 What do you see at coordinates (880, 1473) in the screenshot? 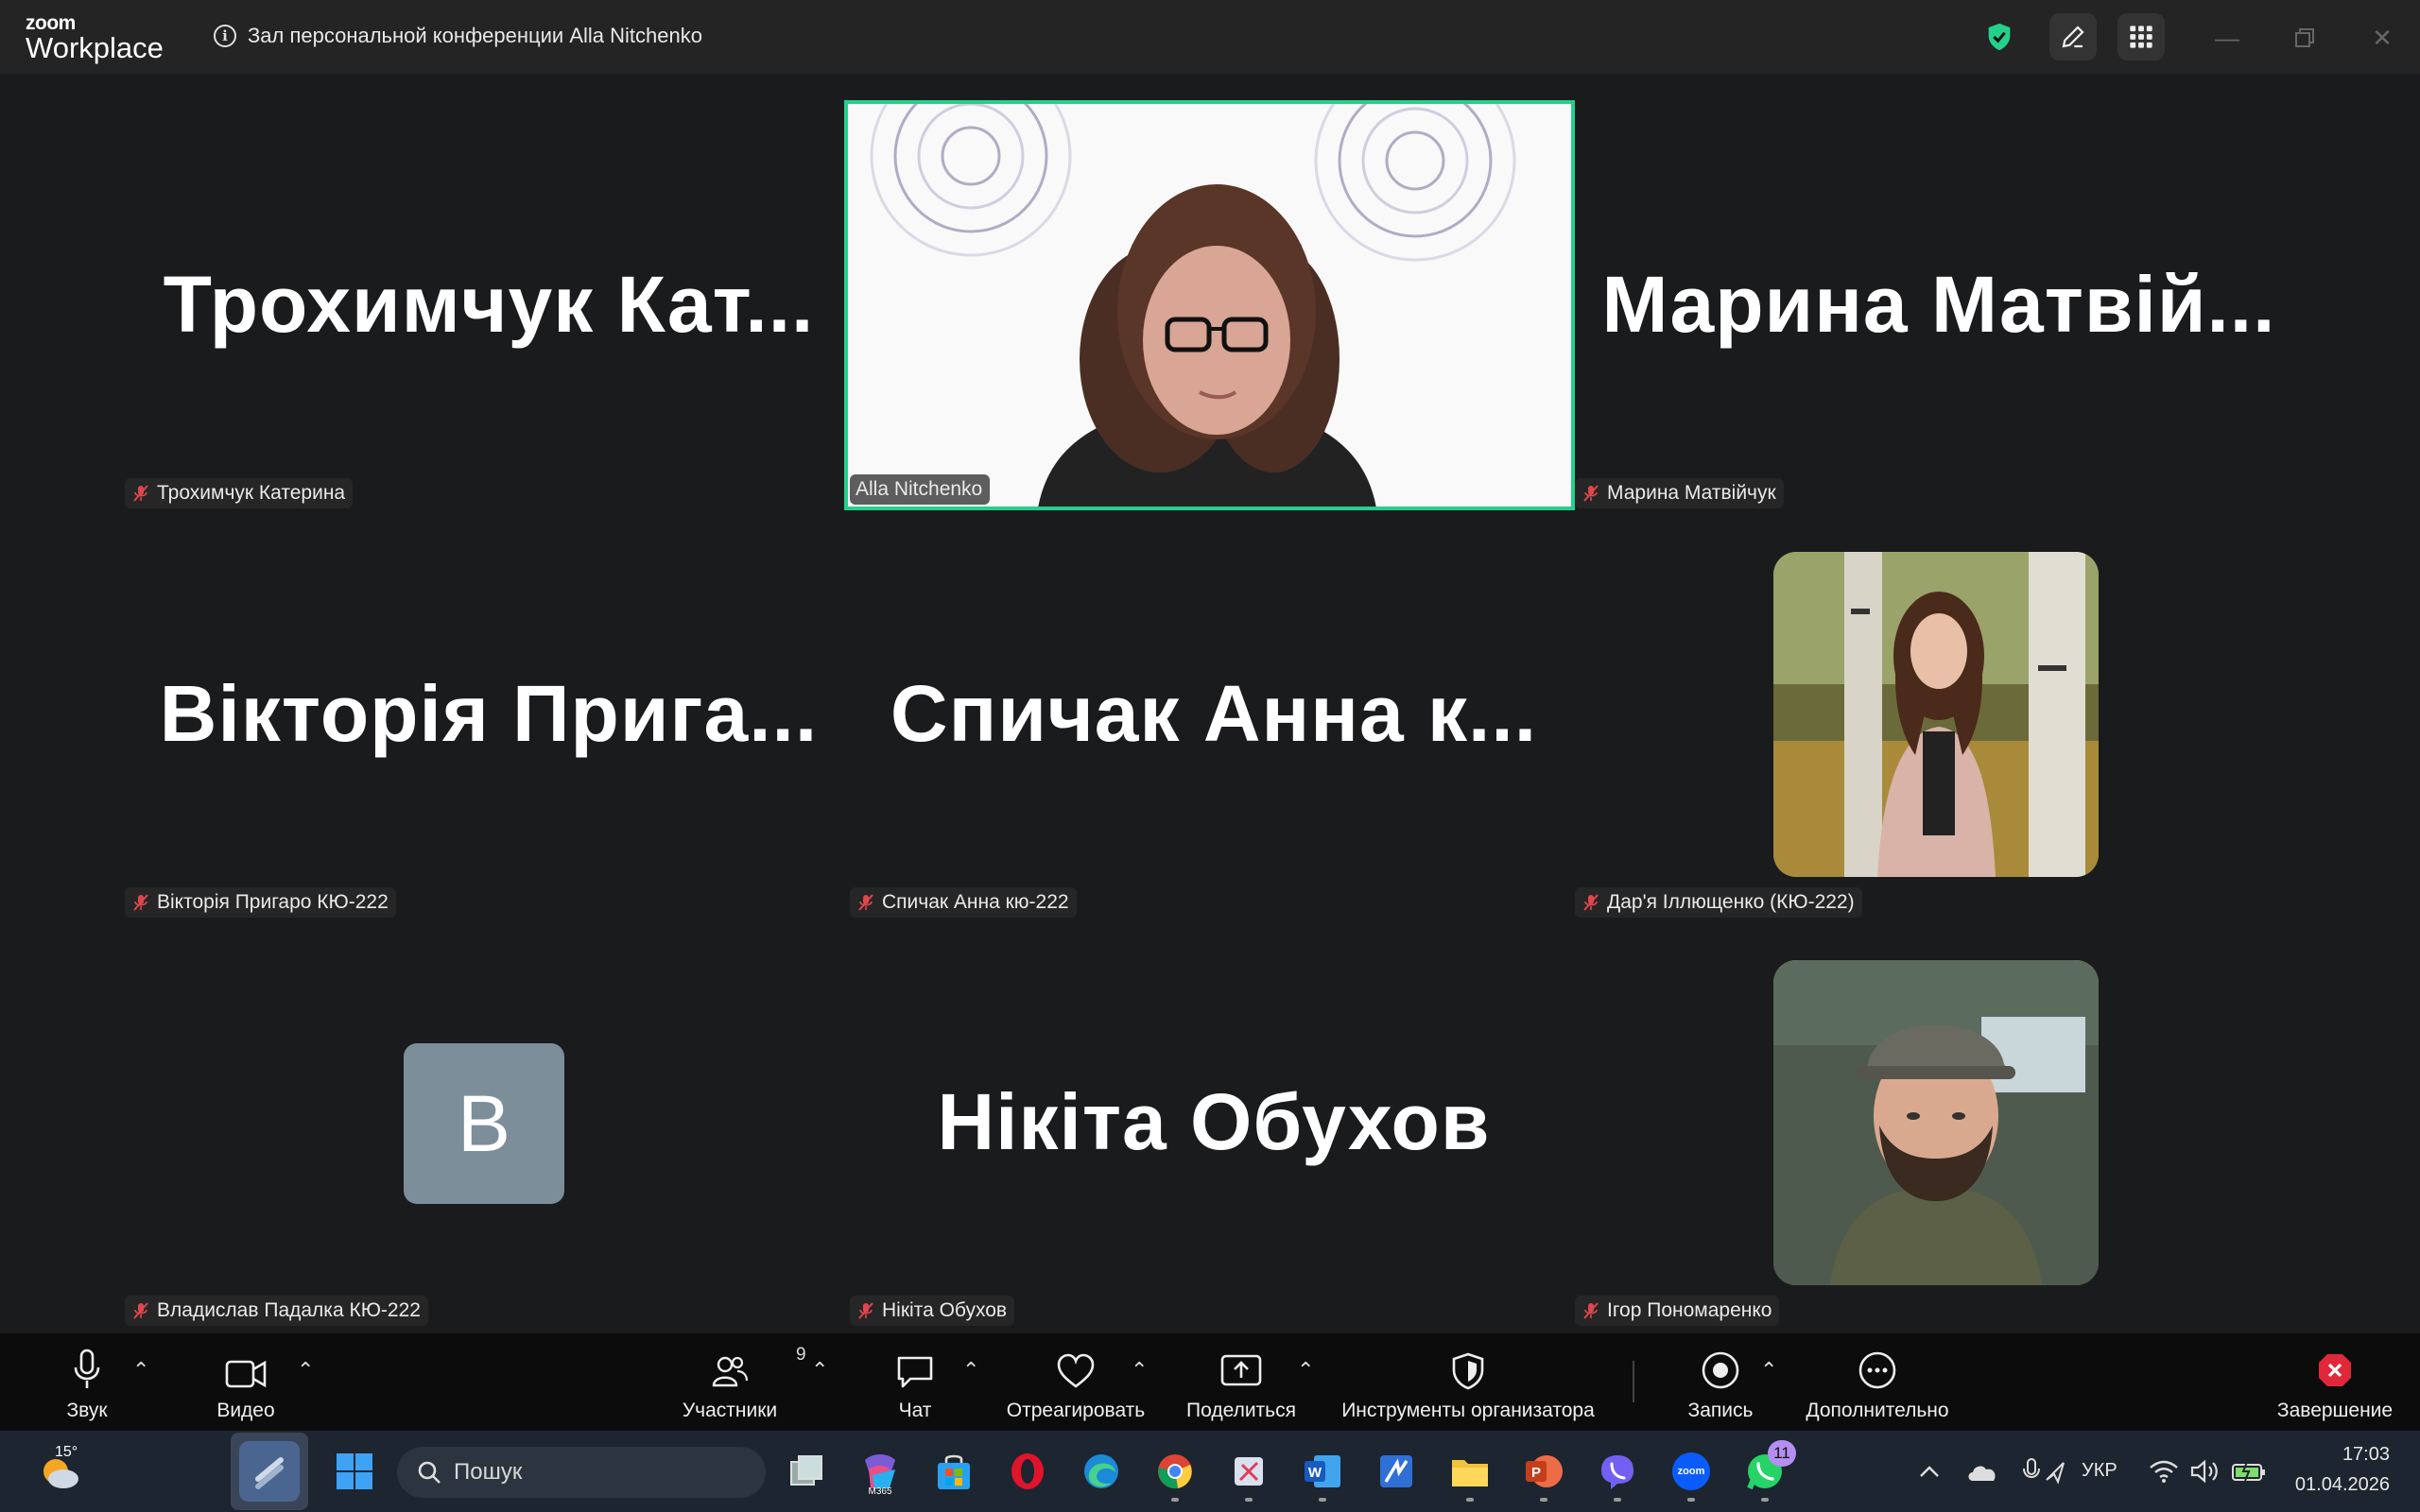
I see `m365-icon: M365` at bounding box center [880, 1473].